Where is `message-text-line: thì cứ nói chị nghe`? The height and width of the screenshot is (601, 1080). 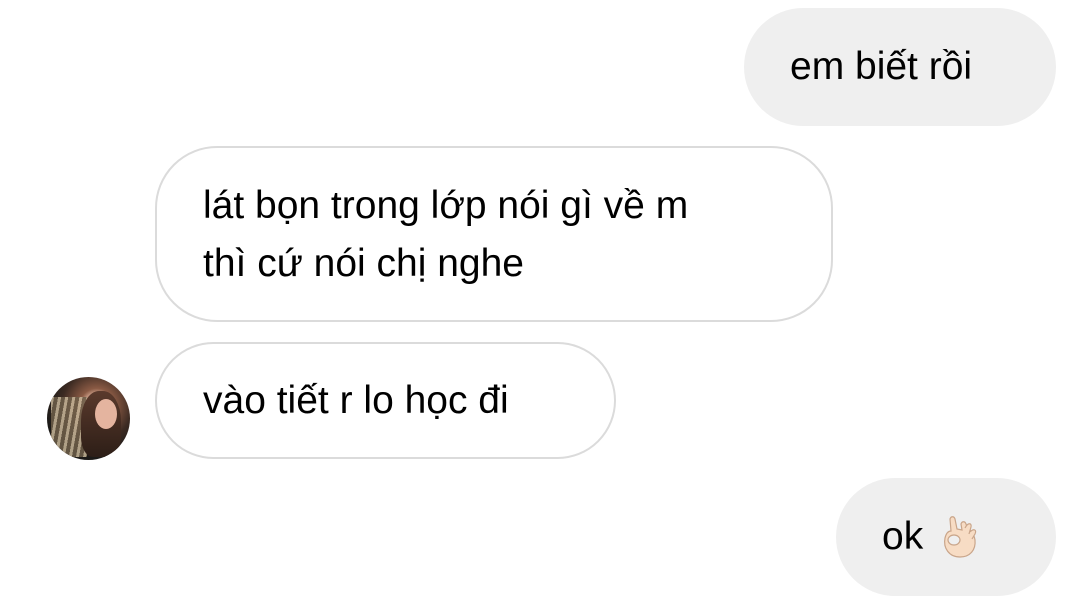 message-text-line: thì cứ nói chị nghe is located at coordinates (363, 263).